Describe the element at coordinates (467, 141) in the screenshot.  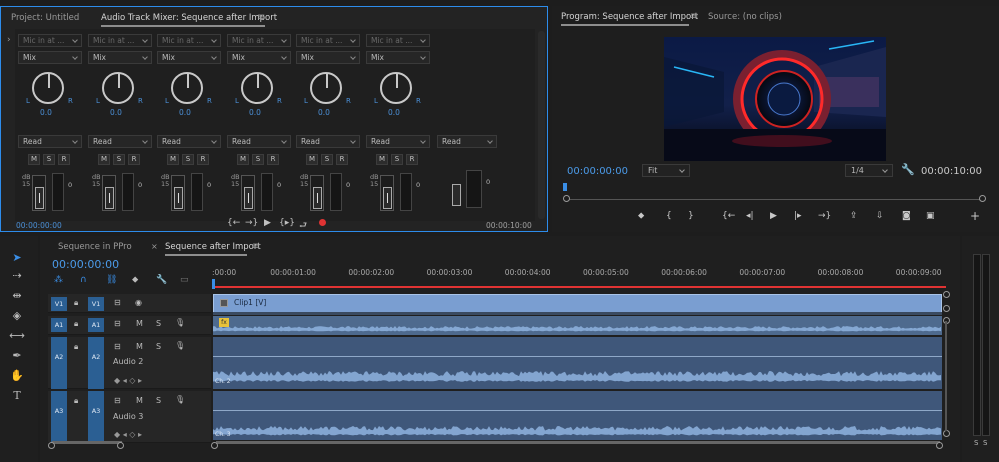
I see `master-automation-mode: Read` at that location.